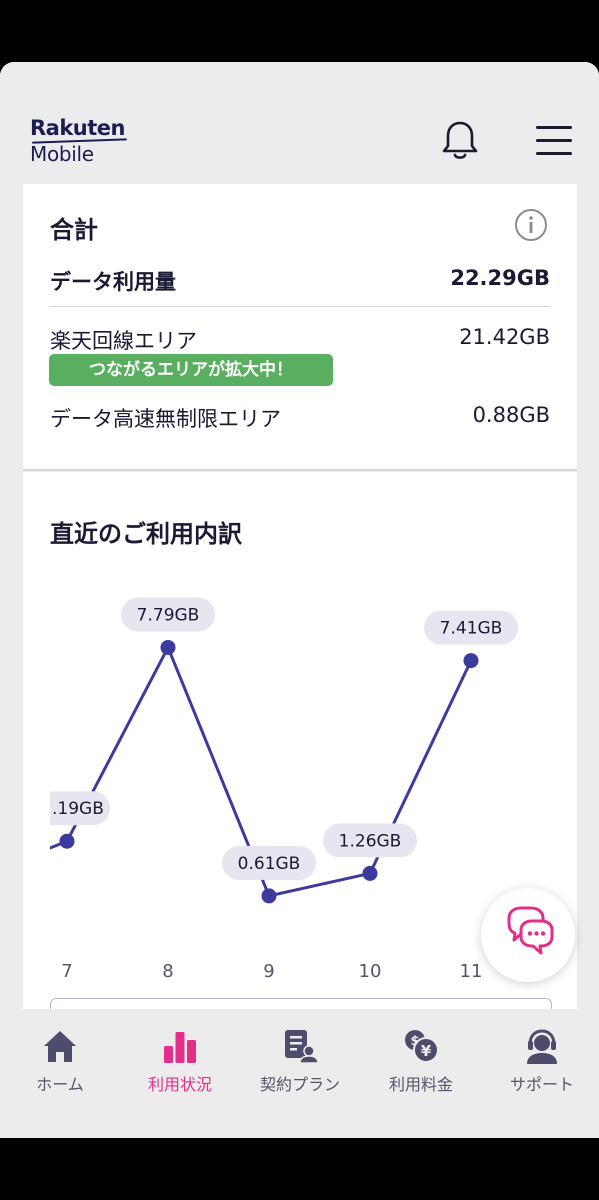 This screenshot has width=599, height=1200. Describe the element at coordinates (113, 282) in the screenshot. I see `data-usage-label: データ利用量` at that location.